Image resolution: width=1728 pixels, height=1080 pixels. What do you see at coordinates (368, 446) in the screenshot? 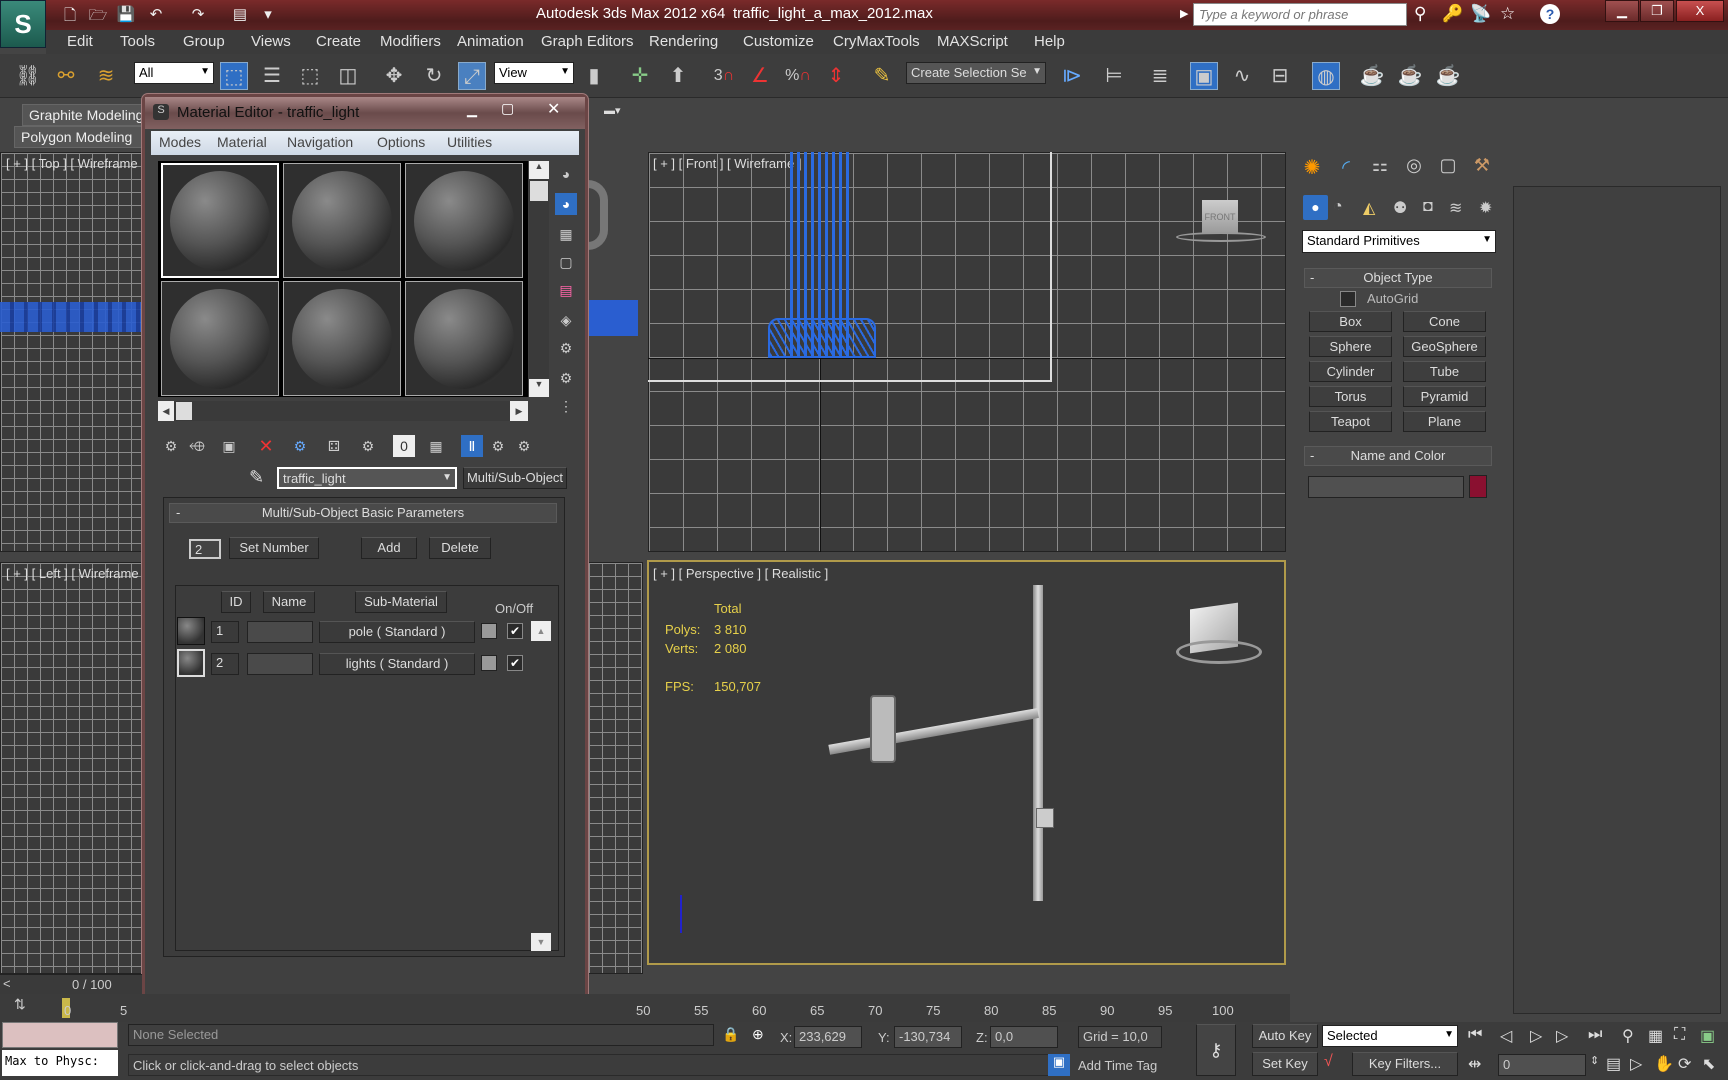
I see `material-id-channel-icon: ⚙` at bounding box center [368, 446].